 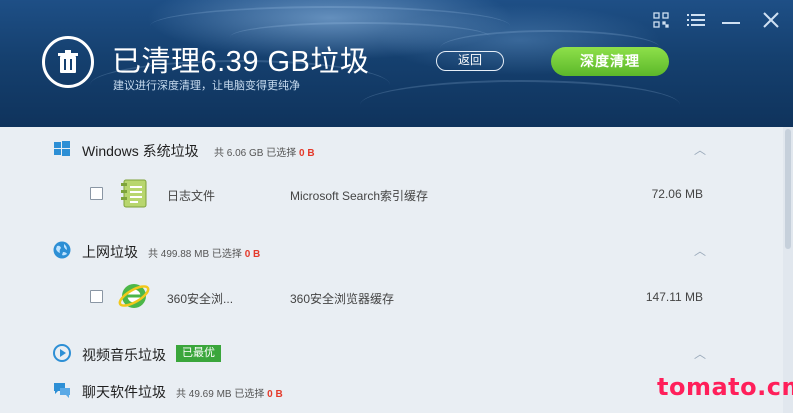 I want to click on watermark-text: tomato.cm, so click(x=725, y=387).